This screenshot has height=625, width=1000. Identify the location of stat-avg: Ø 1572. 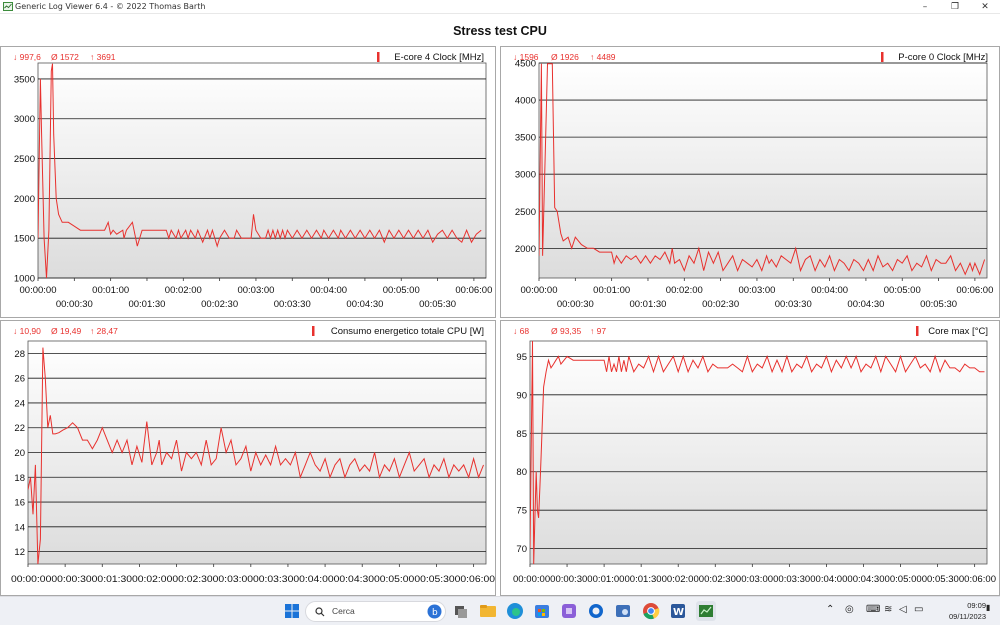
(65, 57).